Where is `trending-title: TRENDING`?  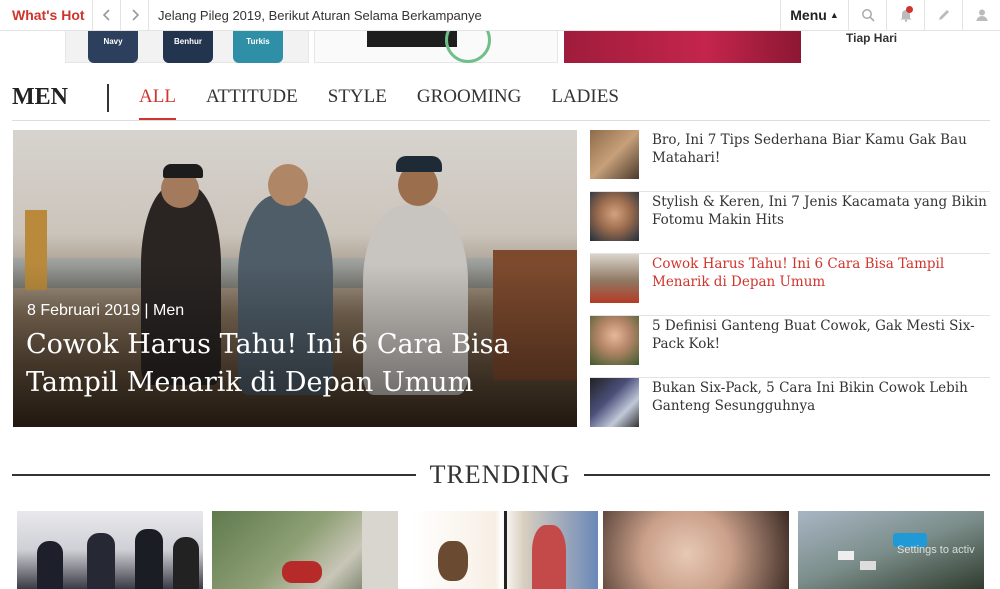 trending-title: TRENDING is located at coordinates (500, 474).